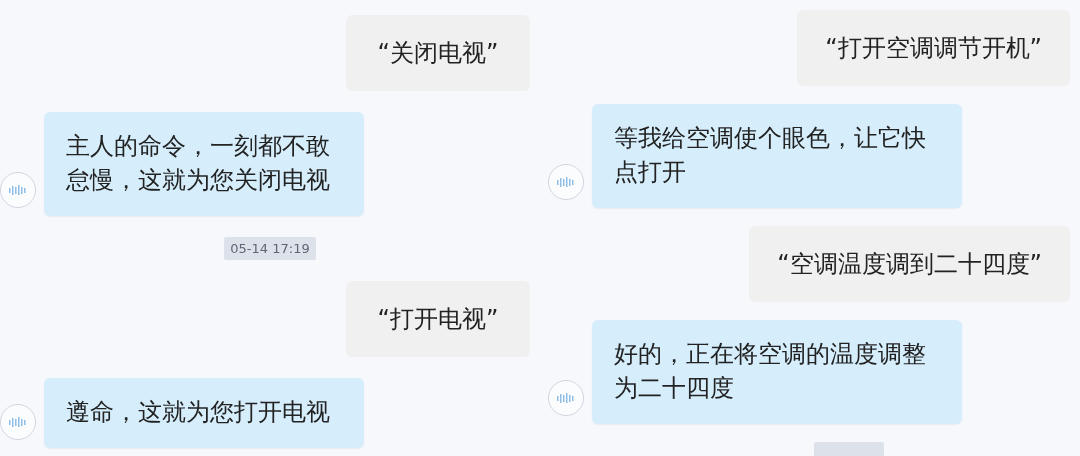 This screenshot has height=456, width=1080. I want to click on message-bubble: 等我给空调使个眼色，让它快点打开, so click(777, 156).